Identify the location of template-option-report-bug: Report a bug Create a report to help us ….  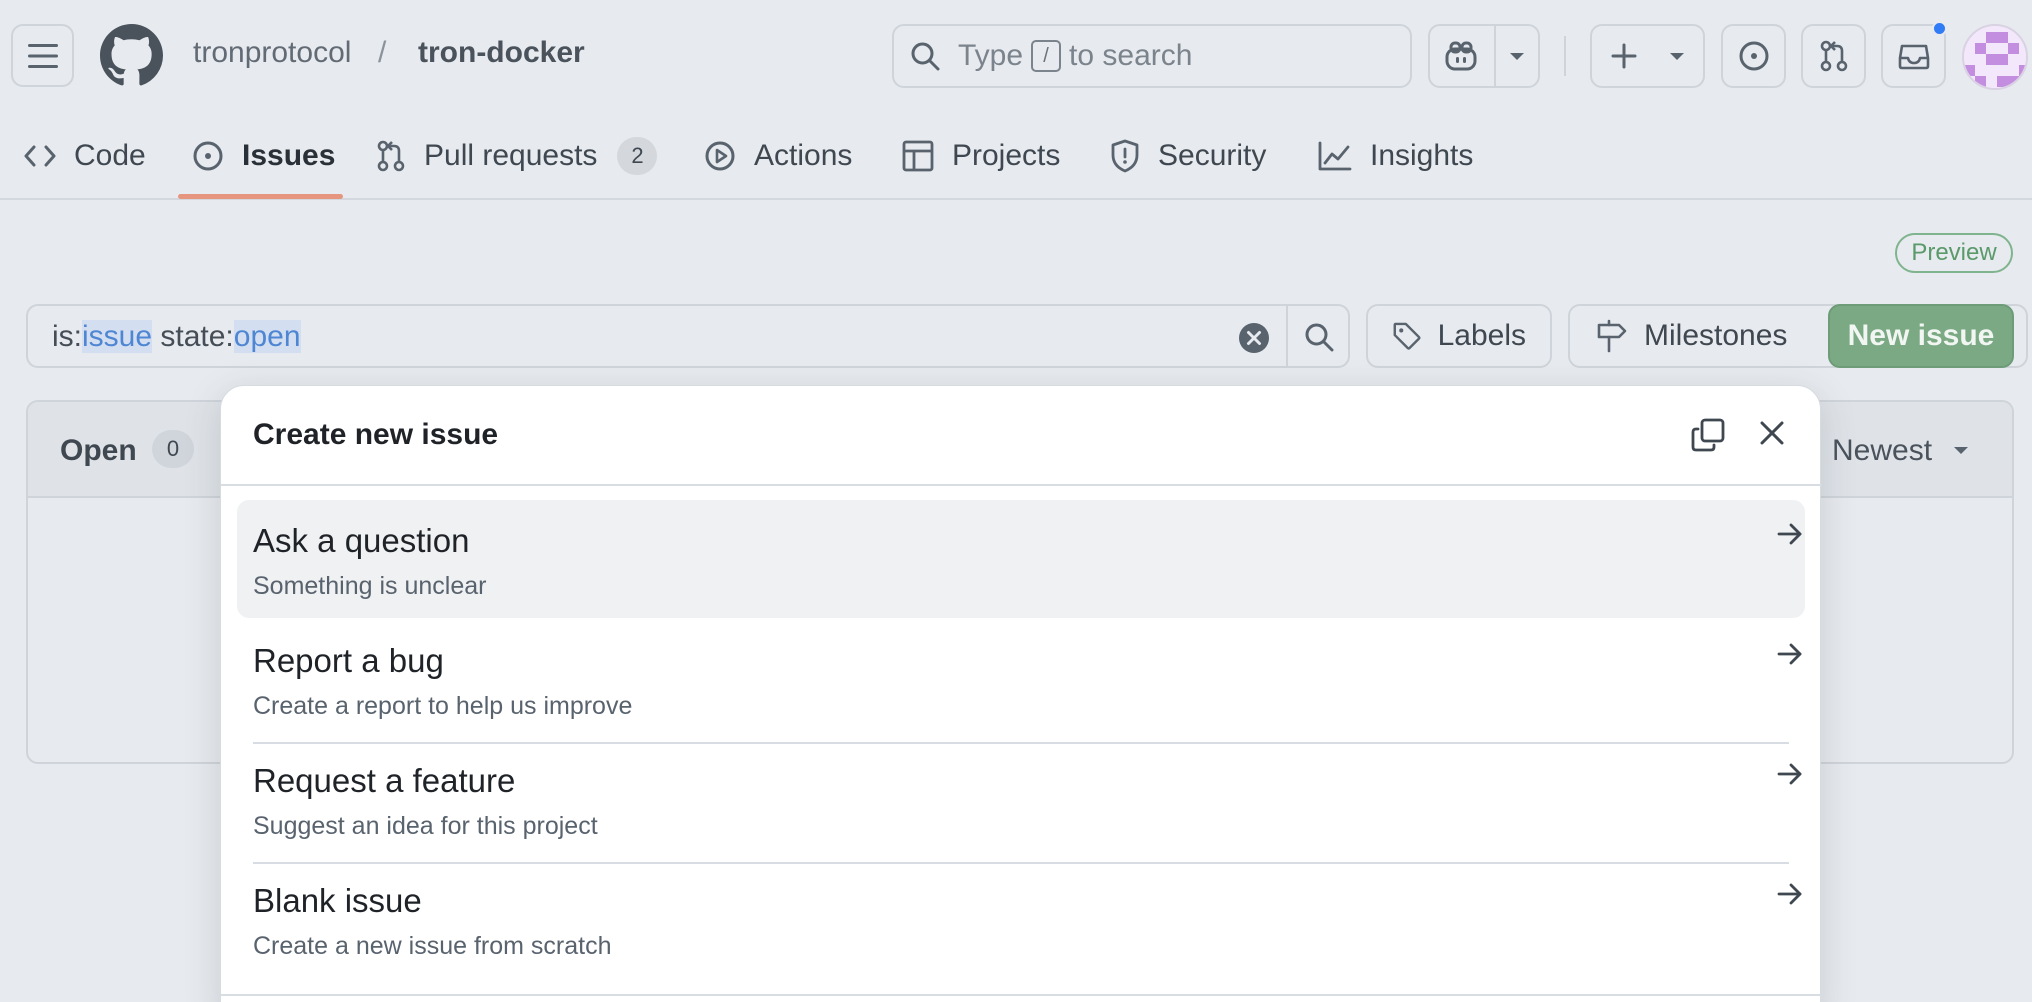
(1021, 679).